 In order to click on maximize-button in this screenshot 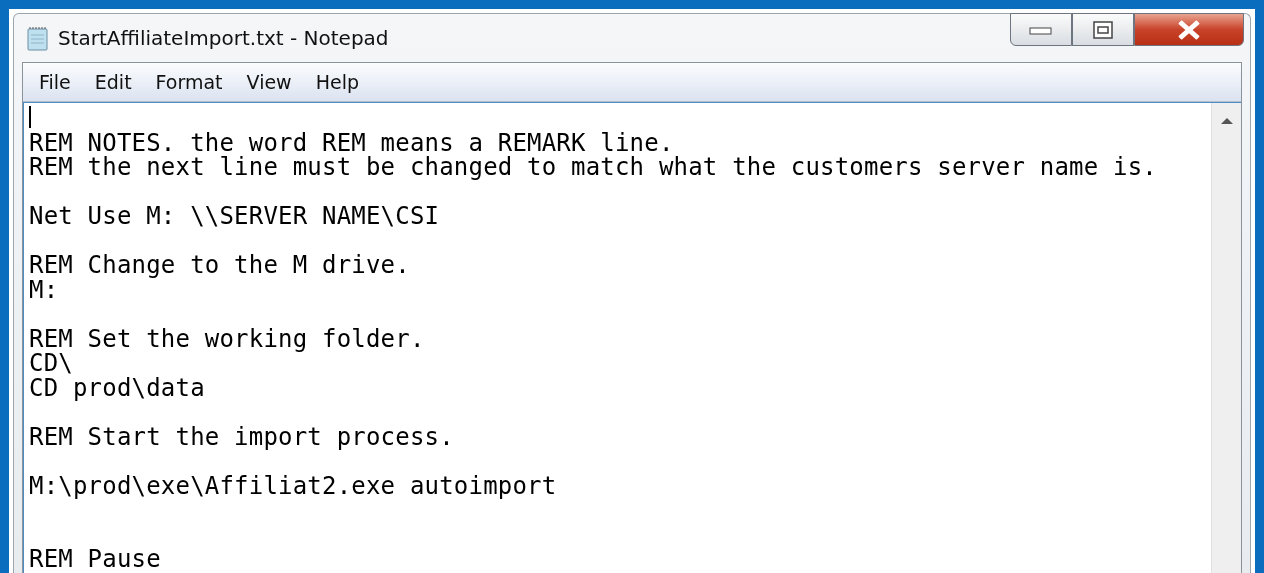, I will do `click(1103, 29)`.